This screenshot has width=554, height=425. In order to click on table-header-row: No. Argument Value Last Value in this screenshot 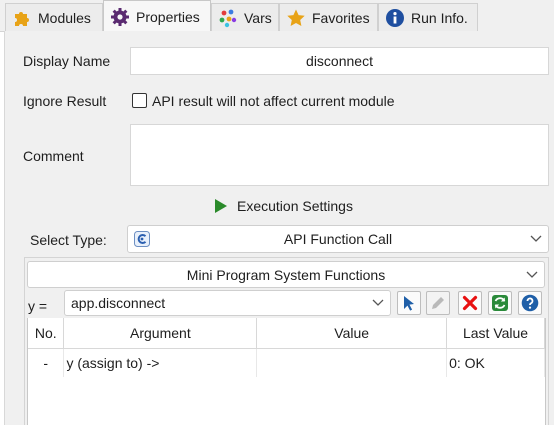, I will do `click(286, 333)`.